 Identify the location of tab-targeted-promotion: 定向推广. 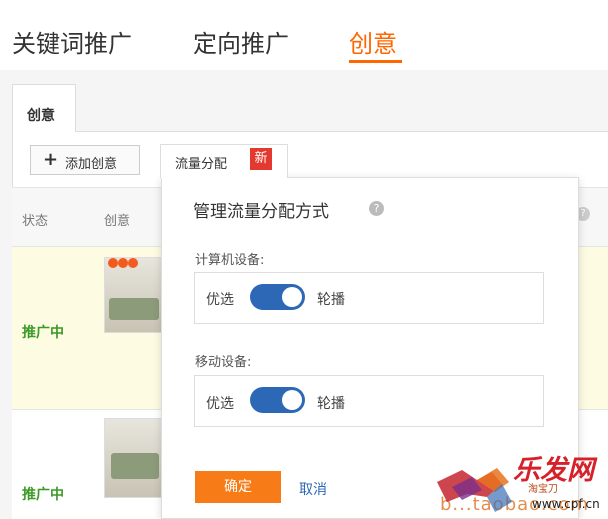
(241, 41).